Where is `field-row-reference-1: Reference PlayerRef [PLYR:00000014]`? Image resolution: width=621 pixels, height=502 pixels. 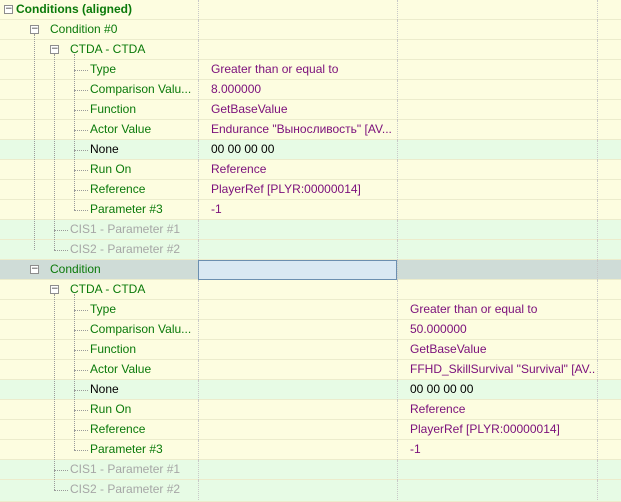
field-row-reference-1: Reference PlayerRef [PLYR:00000014] is located at coordinates (310, 430).